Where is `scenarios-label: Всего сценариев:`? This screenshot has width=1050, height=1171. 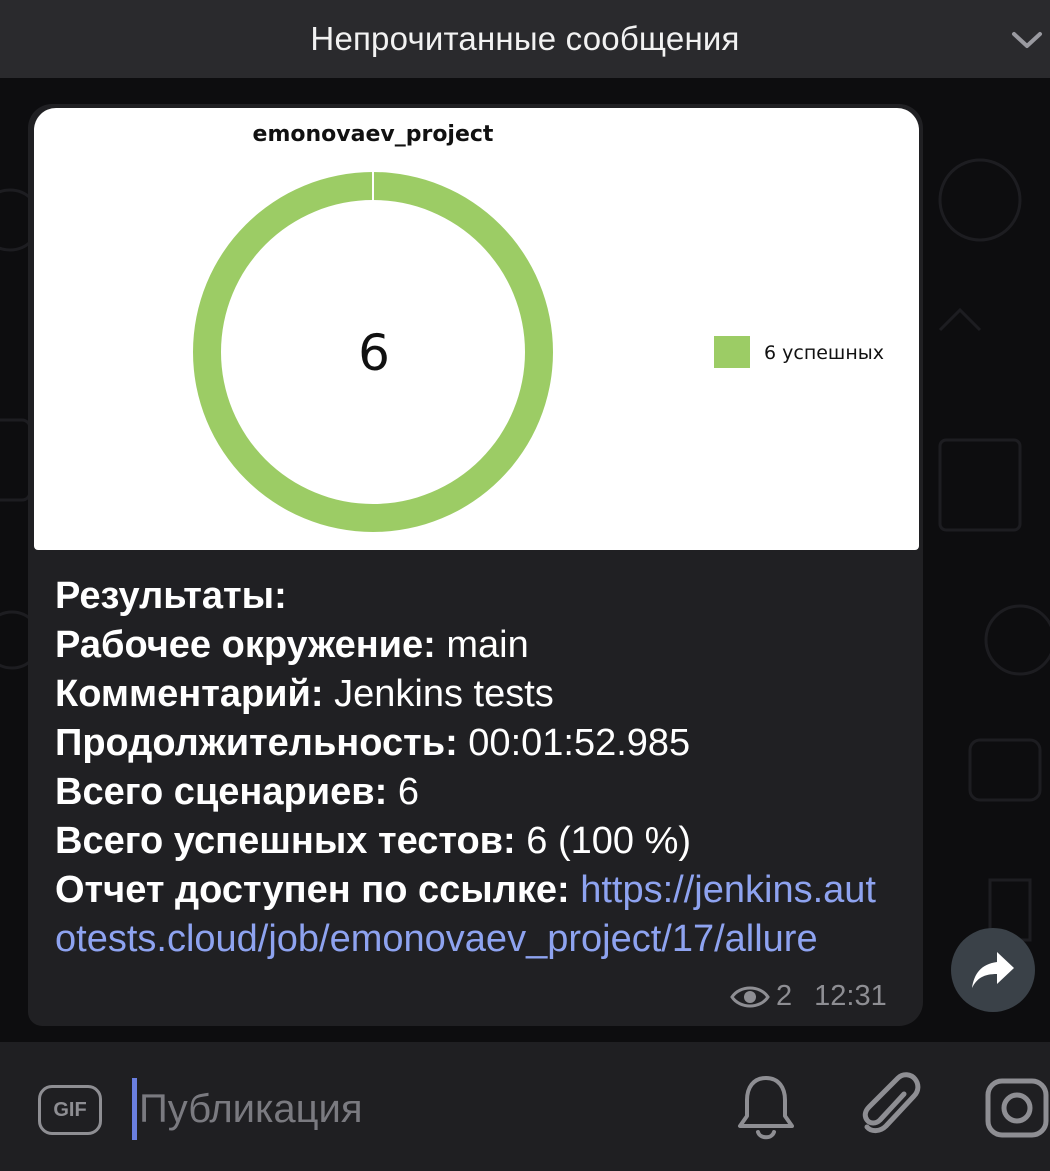 scenarios-label: Всего сценариев: is located at coordinates (221, 792).